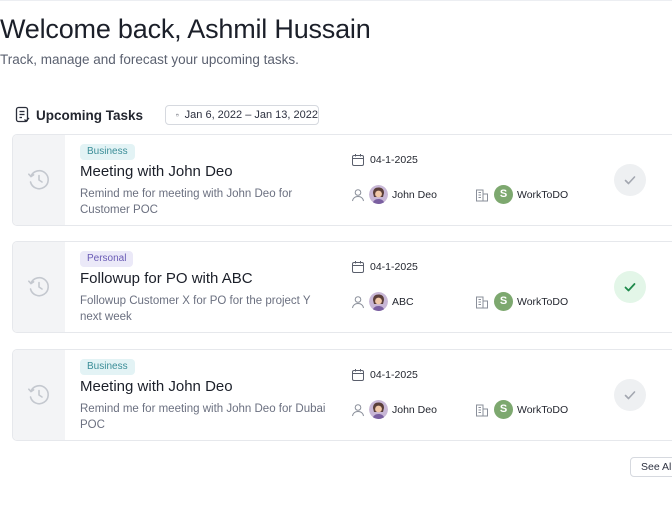 The width and height of the screenshot is (672, 512). What do you see at coordinates (336, 0) in the screenshot?
I see `top-divider` at bounding box center [336, 0].